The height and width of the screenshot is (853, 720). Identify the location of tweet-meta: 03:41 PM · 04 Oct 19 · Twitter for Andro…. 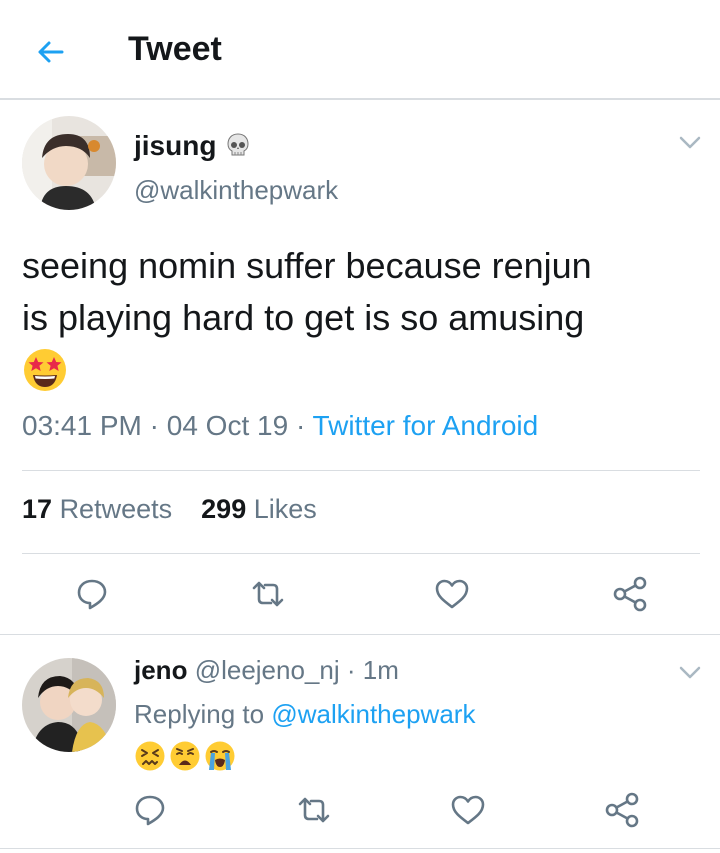
(280, 426).